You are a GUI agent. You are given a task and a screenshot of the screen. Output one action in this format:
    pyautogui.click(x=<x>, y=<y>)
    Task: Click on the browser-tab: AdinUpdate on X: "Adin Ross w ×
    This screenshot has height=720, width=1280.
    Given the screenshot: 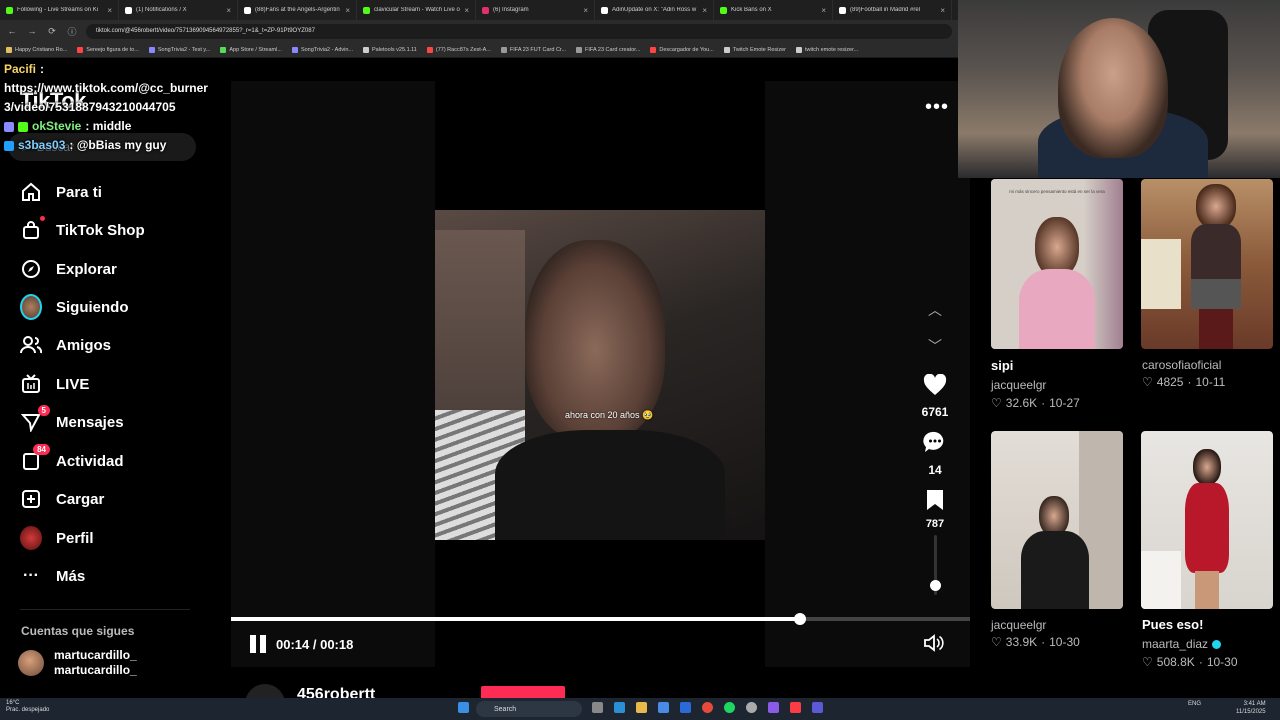 What is the action you would take?
    pyautogui.click(x=654, y=10)
    